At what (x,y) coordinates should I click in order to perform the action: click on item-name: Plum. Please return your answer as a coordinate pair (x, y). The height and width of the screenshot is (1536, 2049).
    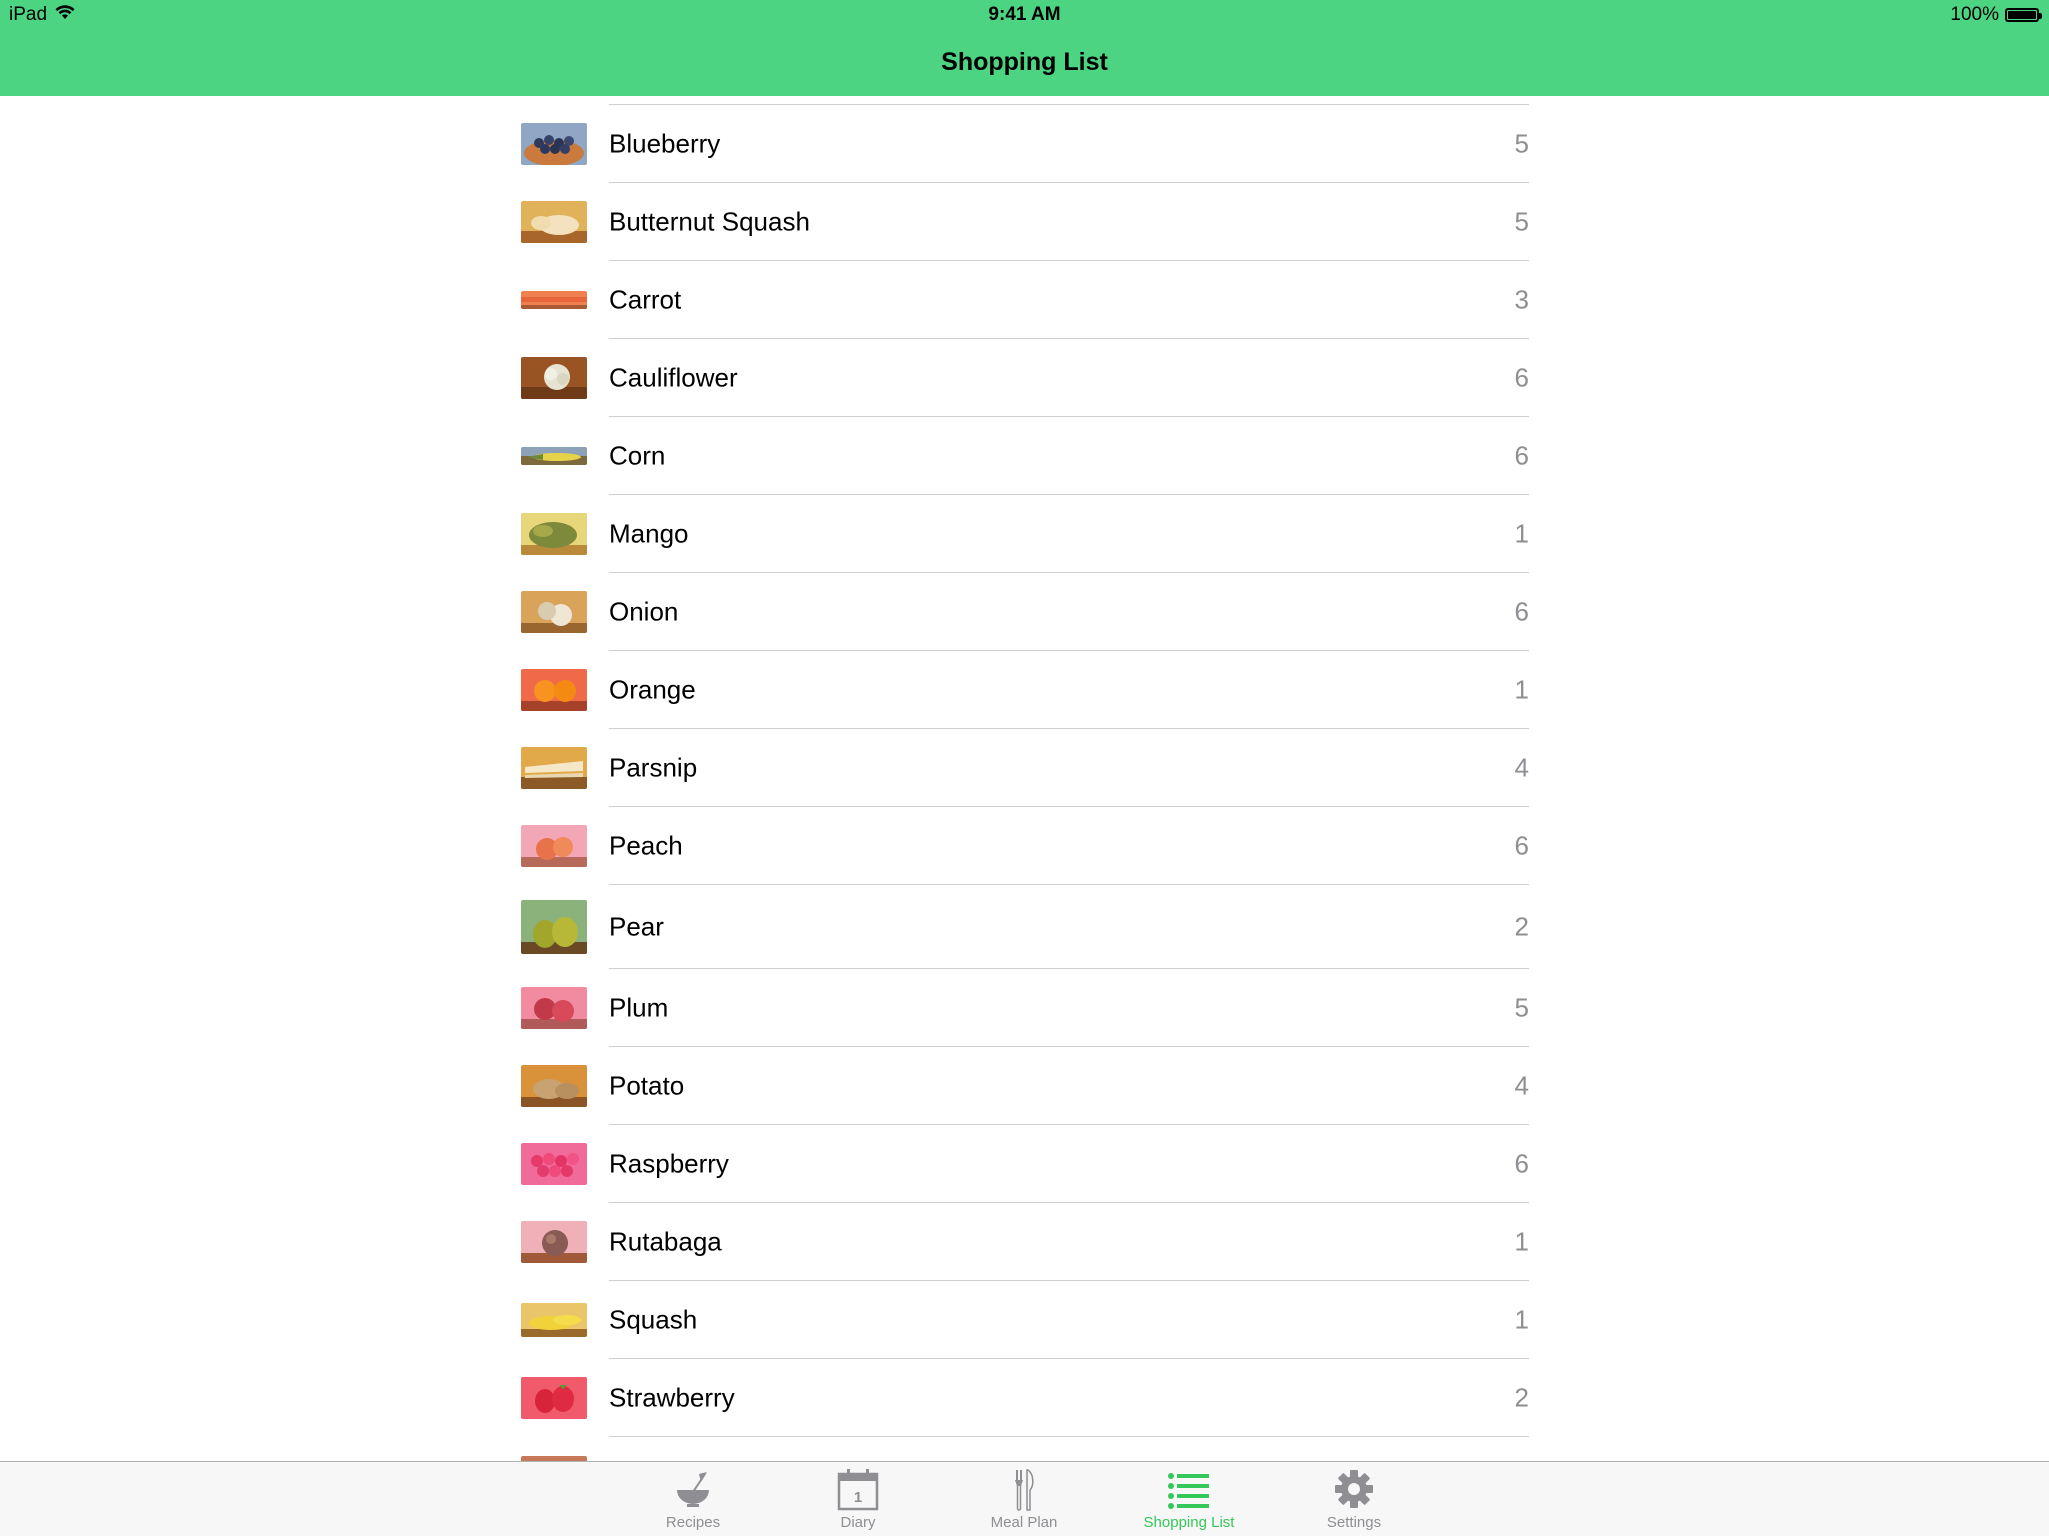
    Looking at the image, I should click on (639, 1007).